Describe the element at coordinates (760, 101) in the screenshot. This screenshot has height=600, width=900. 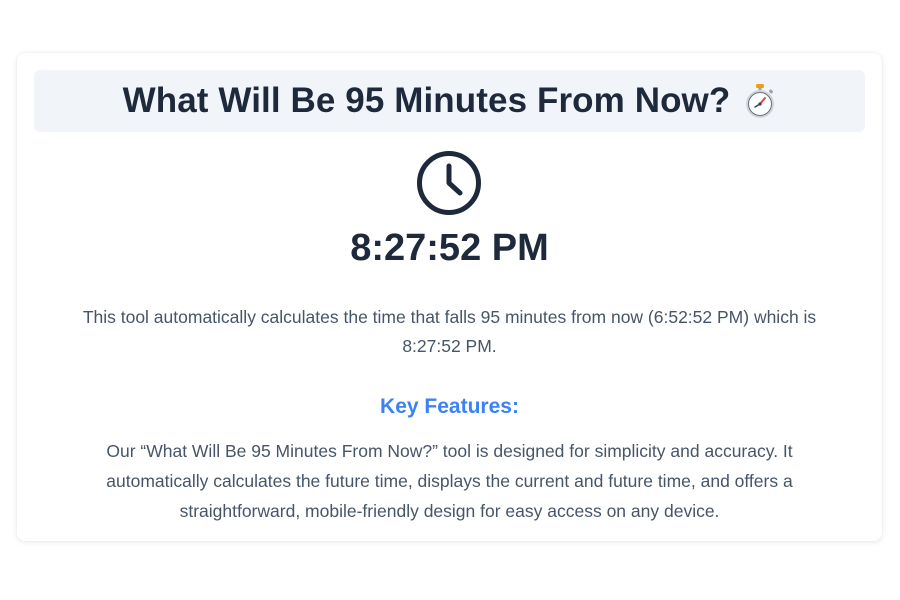
I see `stopwatch-icon` at that location.